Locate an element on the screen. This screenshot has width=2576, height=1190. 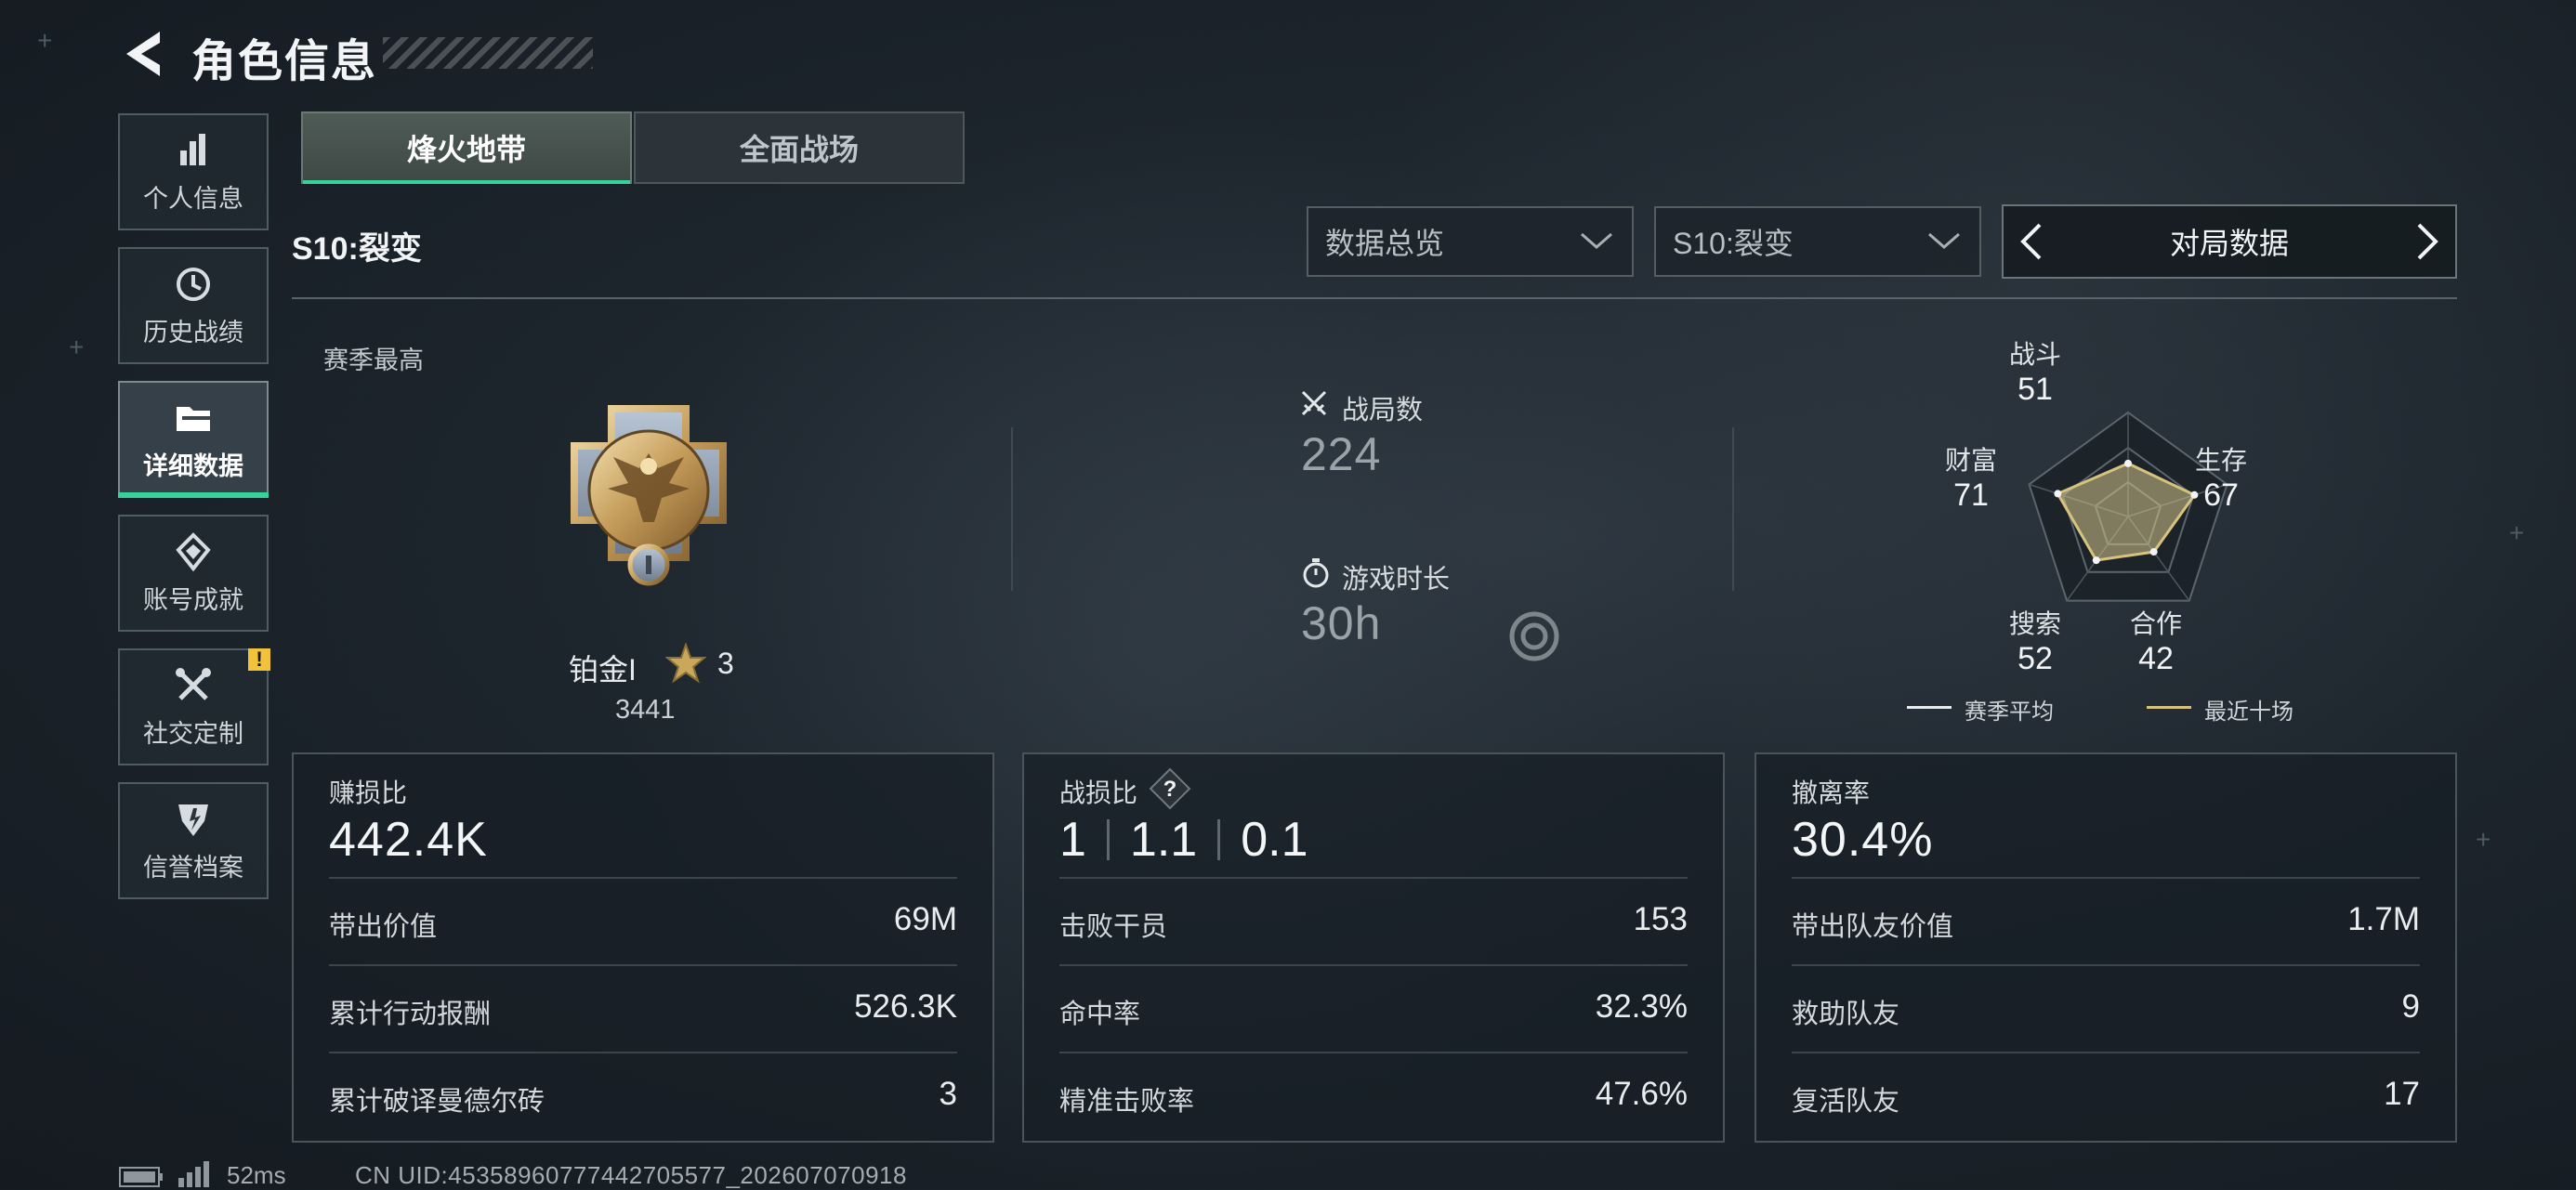
radar-label-cooperation: 合作 is located at coordinates (2155, 623).